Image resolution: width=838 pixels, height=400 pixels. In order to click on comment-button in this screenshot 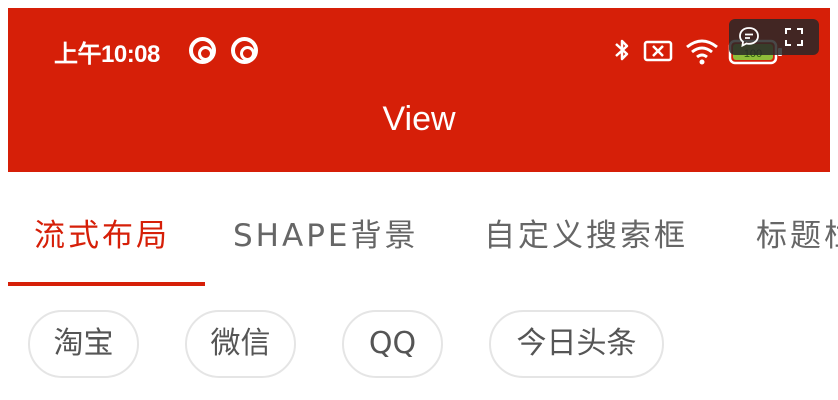, I will do `click(749, 37)`.